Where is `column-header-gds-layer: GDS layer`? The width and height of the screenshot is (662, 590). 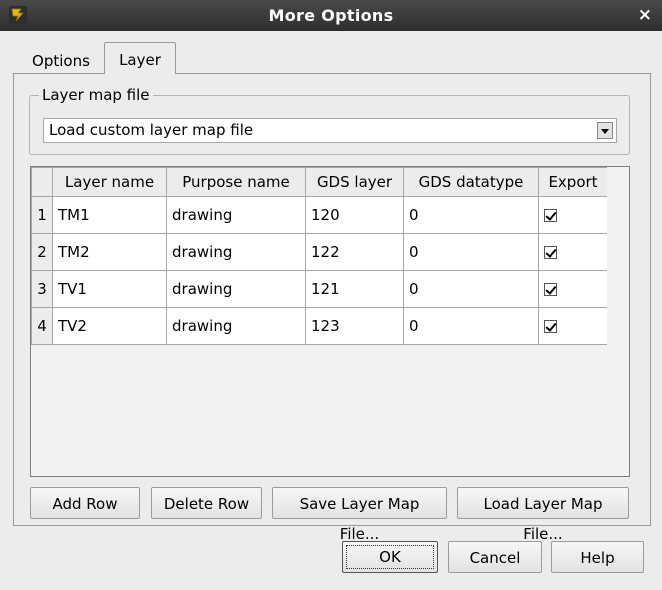
column-header-gds-layer: GDS layer is located at coordinates (354, 182).